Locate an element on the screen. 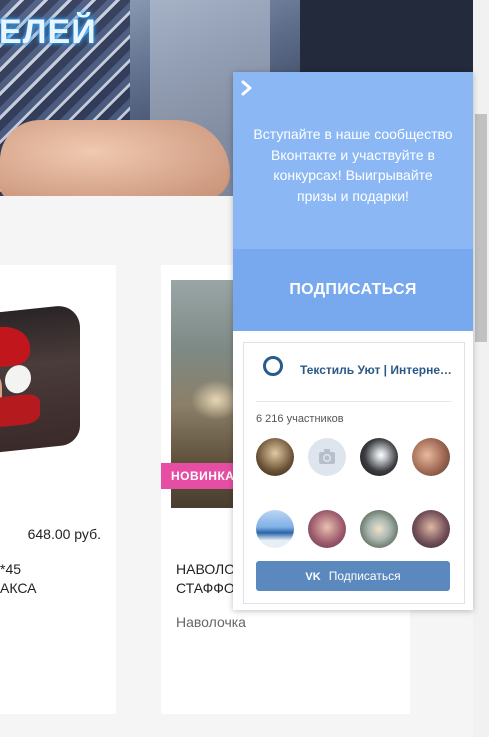 This screenshot has width=489, height=737. divider is located at coordinates (354, 401).